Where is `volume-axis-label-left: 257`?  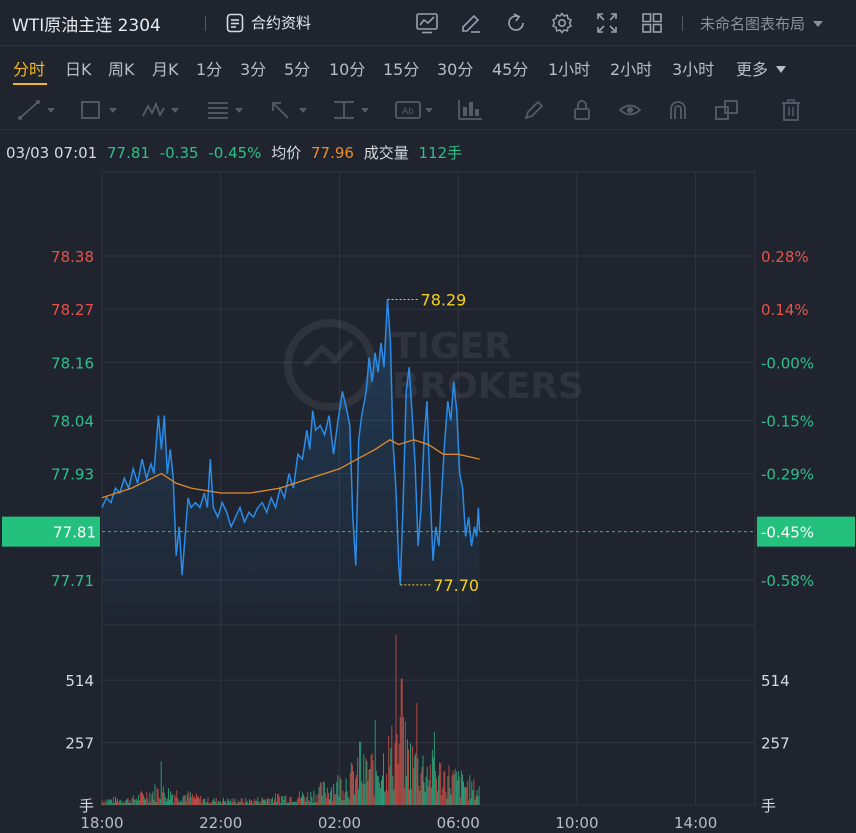 volume-axis-label-left: 257 is located at coordinates (79, 744).